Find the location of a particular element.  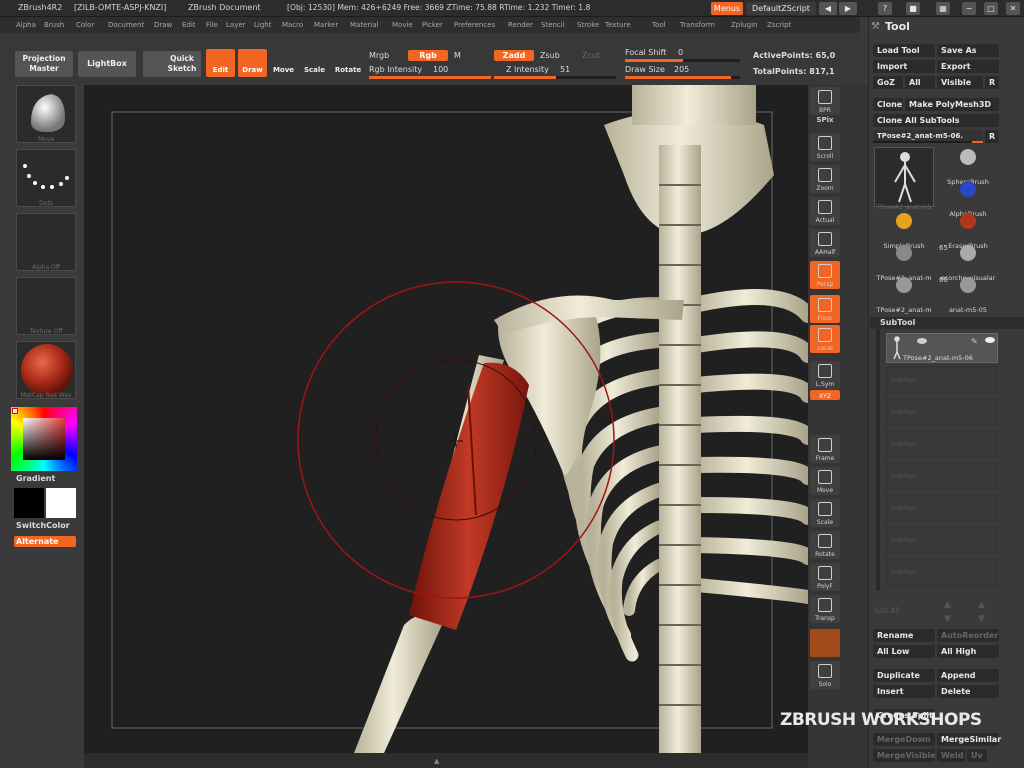

secondary-color-swatch is located at coordinates (29, 503).